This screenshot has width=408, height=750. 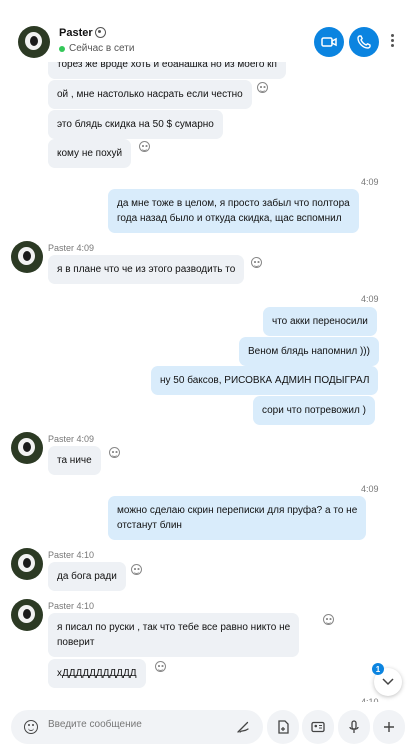 I want to click on message-bubble-incoming: ой , мне настолько насрать если честно, so click(x=150, y=94).